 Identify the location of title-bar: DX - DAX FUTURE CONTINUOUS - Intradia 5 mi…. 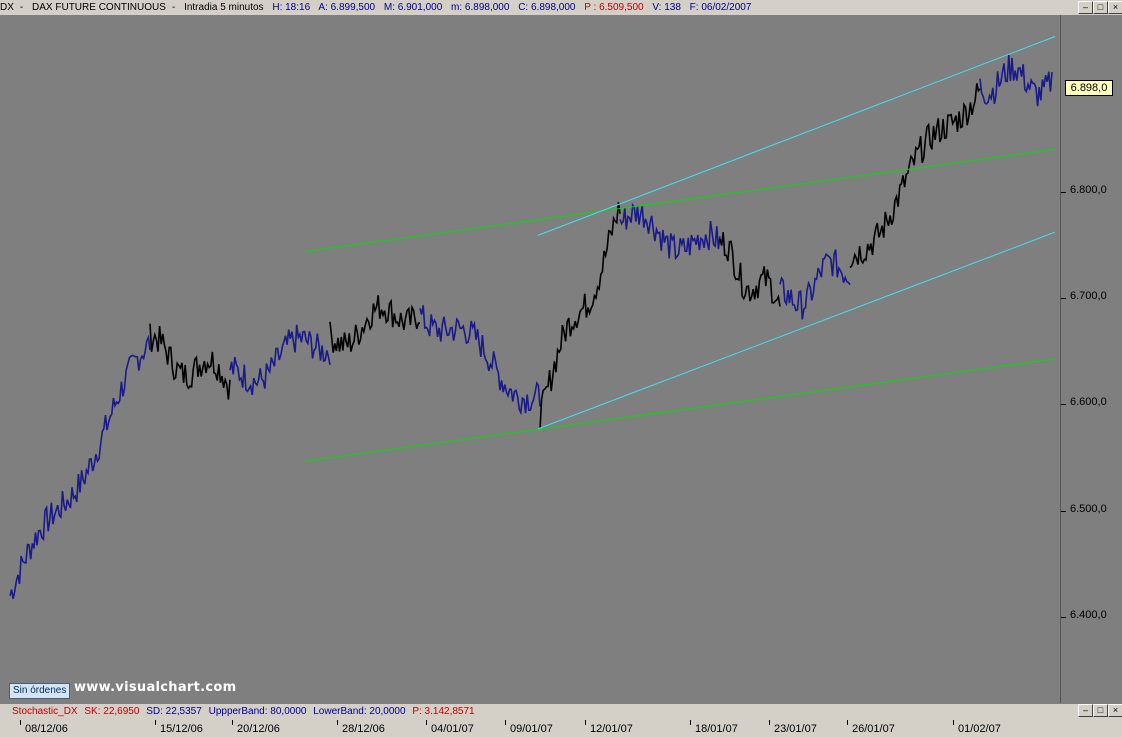
(561, 7).